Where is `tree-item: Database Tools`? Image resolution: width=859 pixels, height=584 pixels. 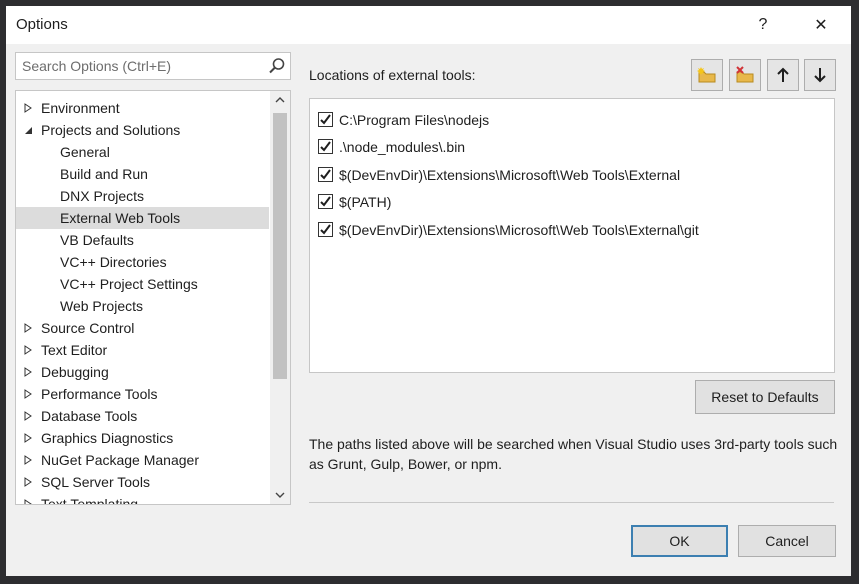
tree-item: Database Tools is located at coordinates (142, 416).